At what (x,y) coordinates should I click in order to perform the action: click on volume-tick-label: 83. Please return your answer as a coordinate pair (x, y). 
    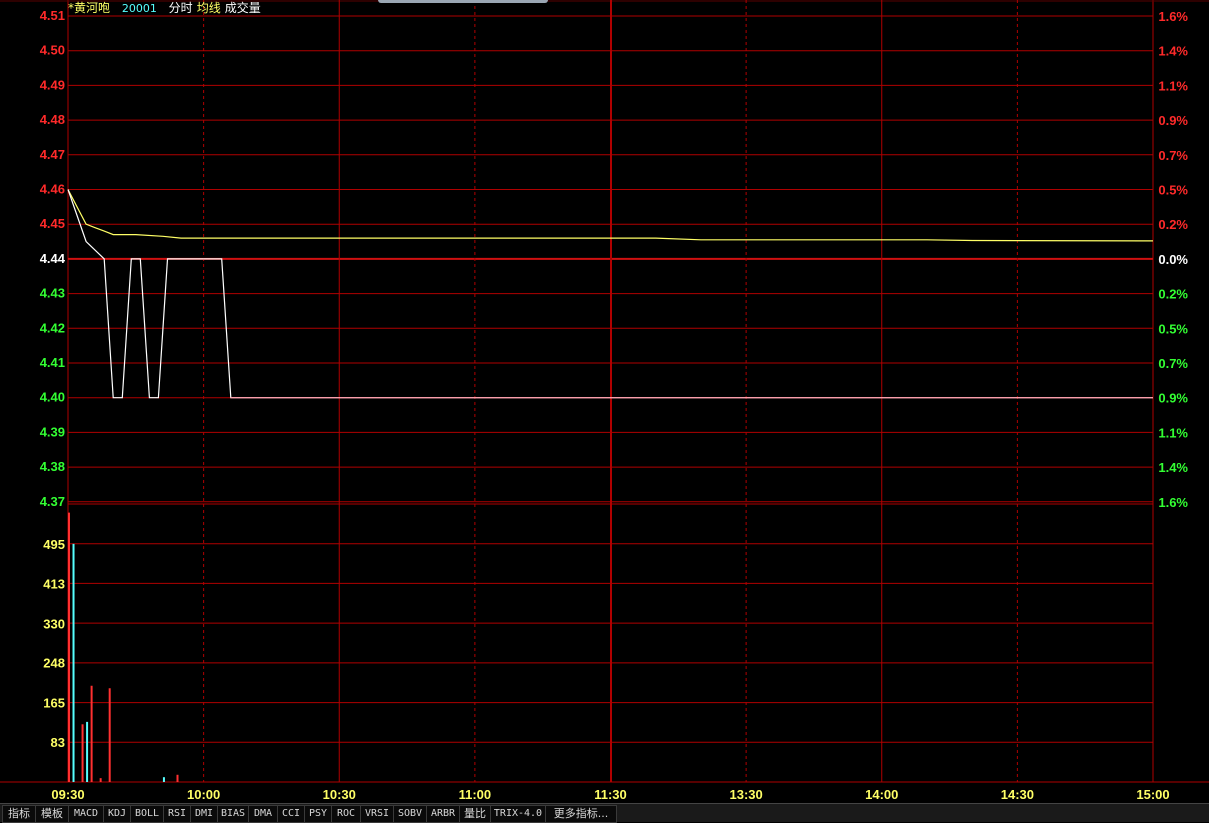
    Looking at the image, I should click on (58, 742).